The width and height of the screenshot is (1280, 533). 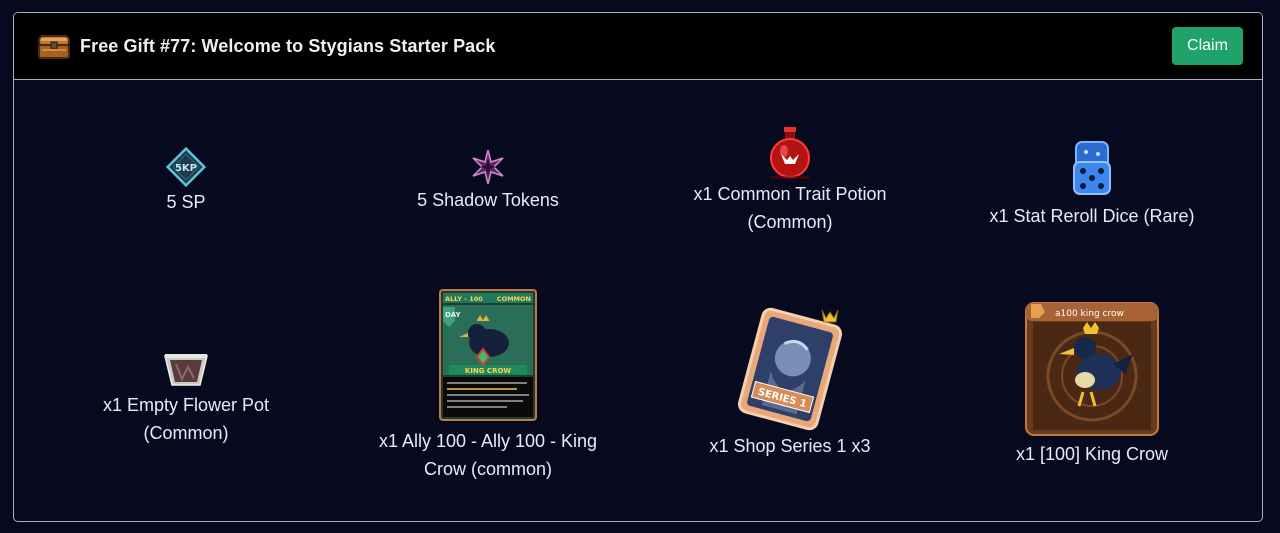 I want to click on reward-item-shop-series: SERIES 1 x1 Shop Series 1 x3, so click(x=790, y=383).